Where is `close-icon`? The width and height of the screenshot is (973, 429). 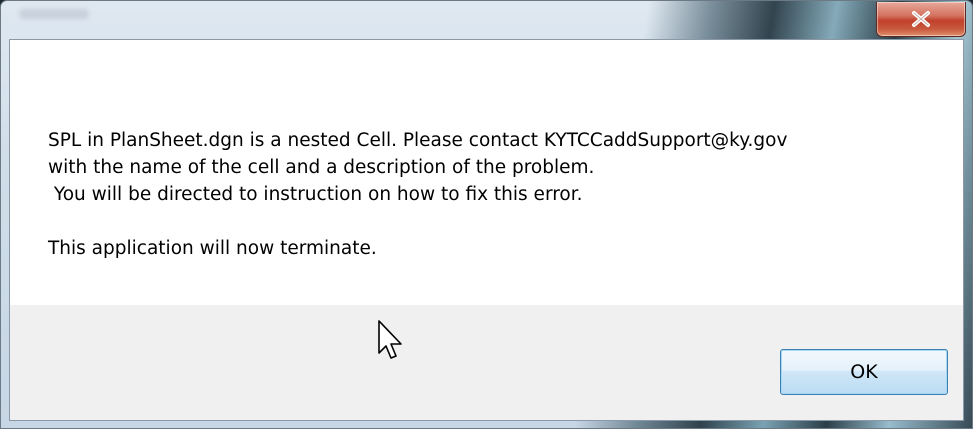
close-icon is located at coordinates (921, 19).